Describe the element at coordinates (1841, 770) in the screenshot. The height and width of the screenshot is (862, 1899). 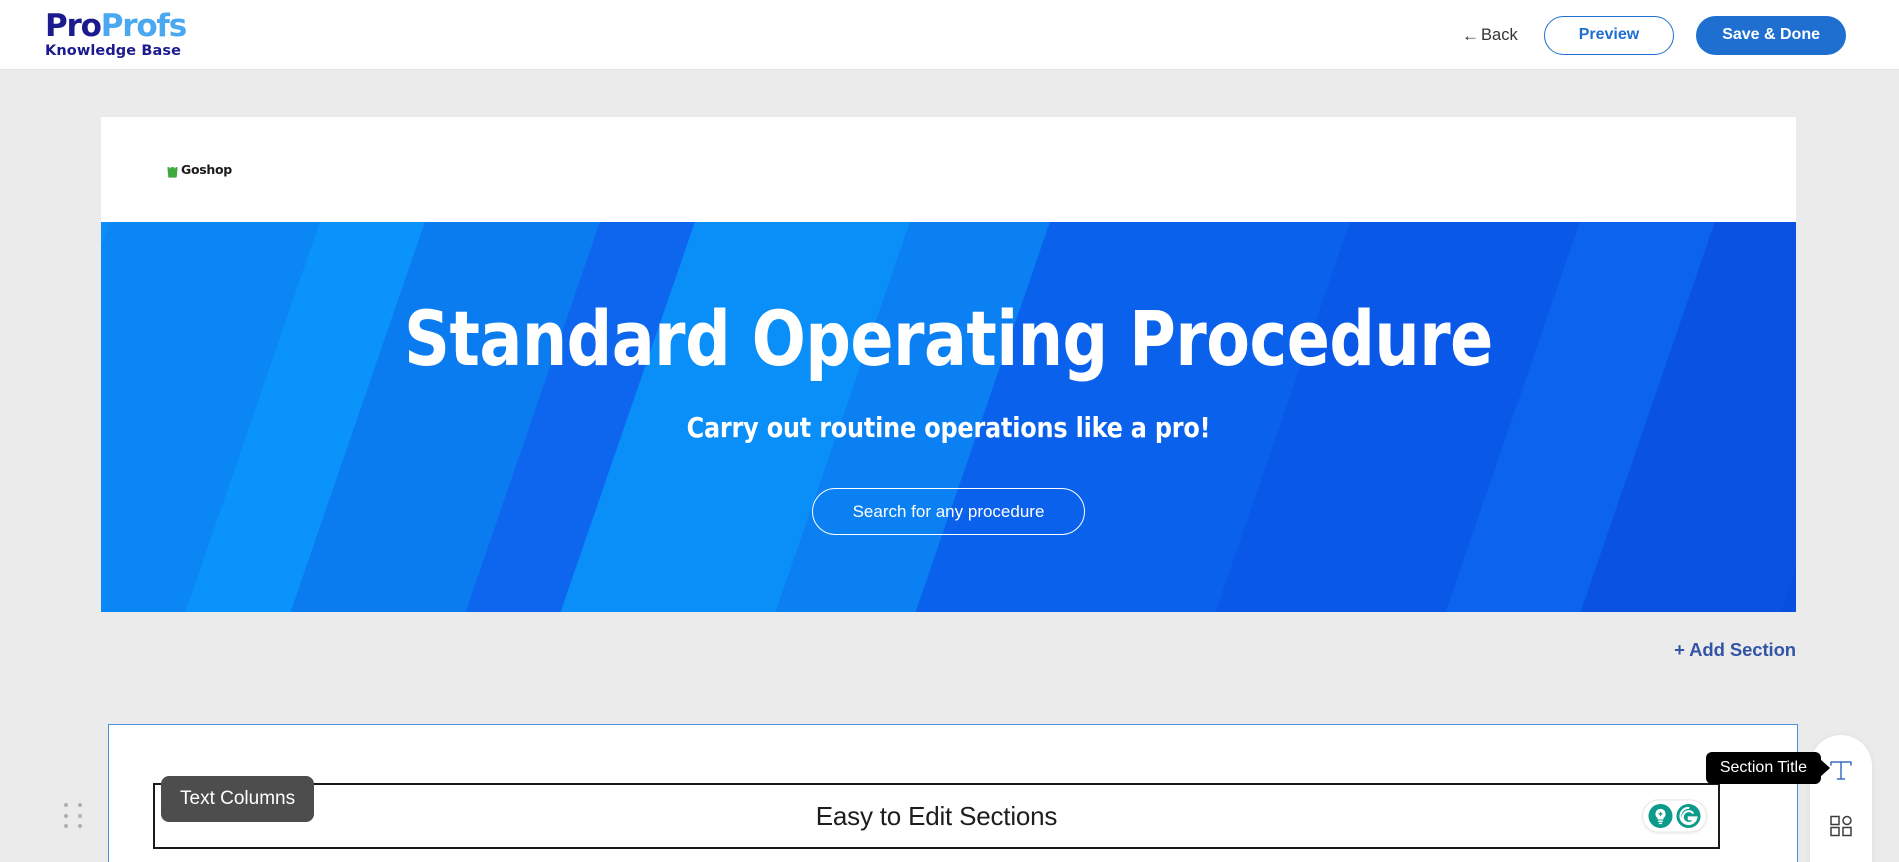
I see `text-T-icon` at that location.